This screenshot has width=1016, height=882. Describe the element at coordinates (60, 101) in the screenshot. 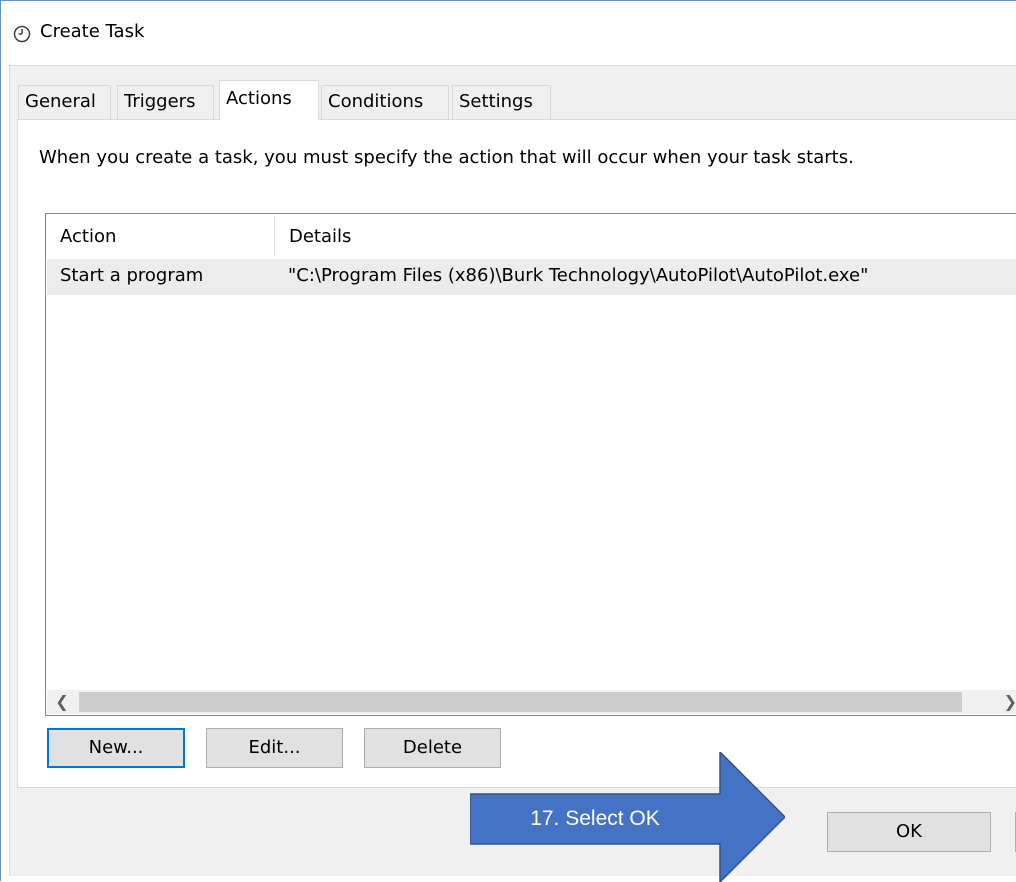

I see `tab-label: General` at that location.